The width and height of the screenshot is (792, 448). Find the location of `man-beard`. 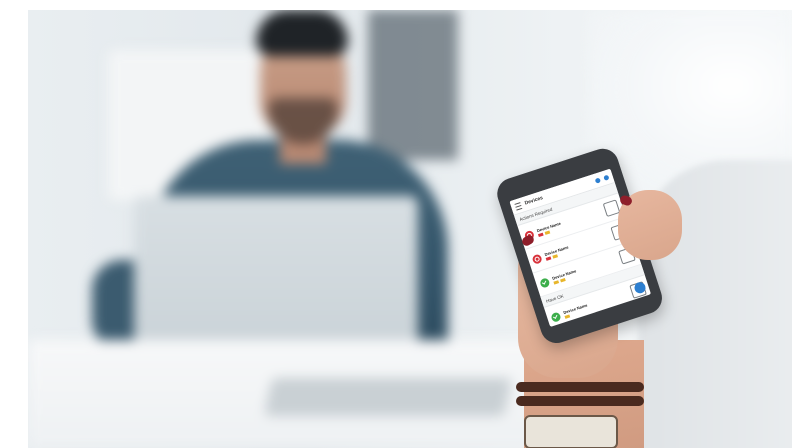

man-beard is located at coordinates (303, 121).